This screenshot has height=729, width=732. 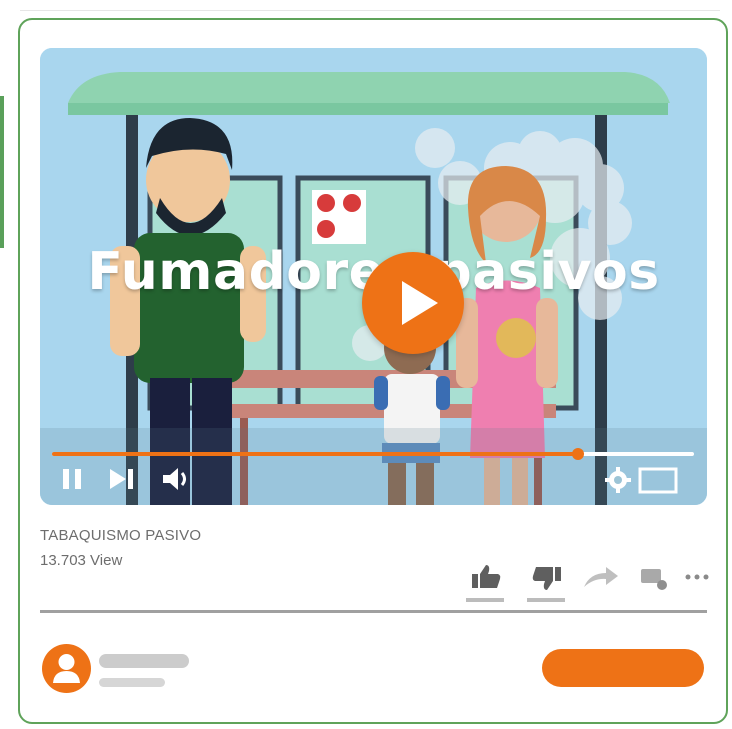 What do you see at coordinates (659, 481) in the screenshot?
I see `fullscreen-icon` at bounding box center [659, 481].